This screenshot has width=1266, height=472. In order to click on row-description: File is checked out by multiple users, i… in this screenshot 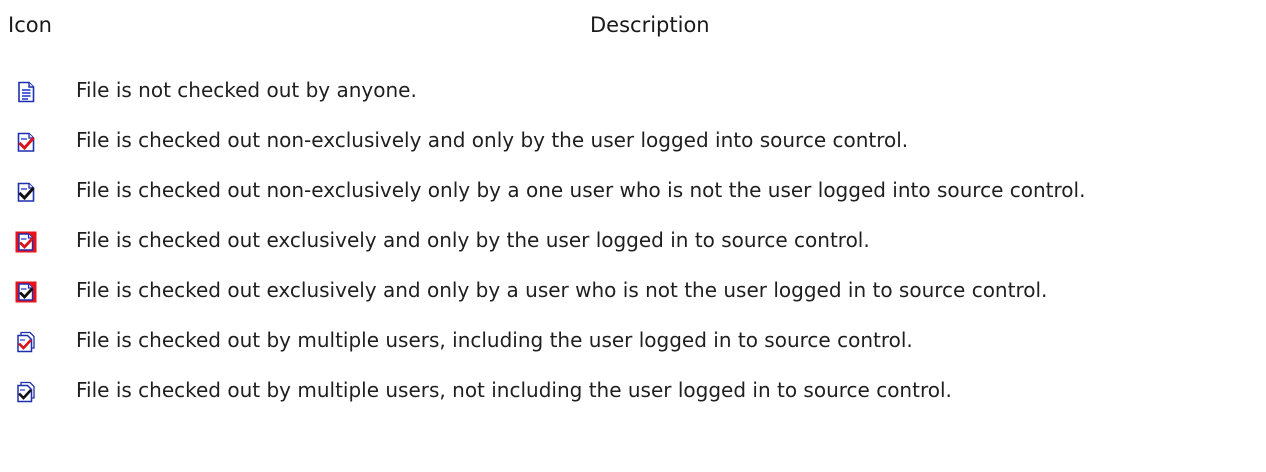, I will do `click(494, 340)`.